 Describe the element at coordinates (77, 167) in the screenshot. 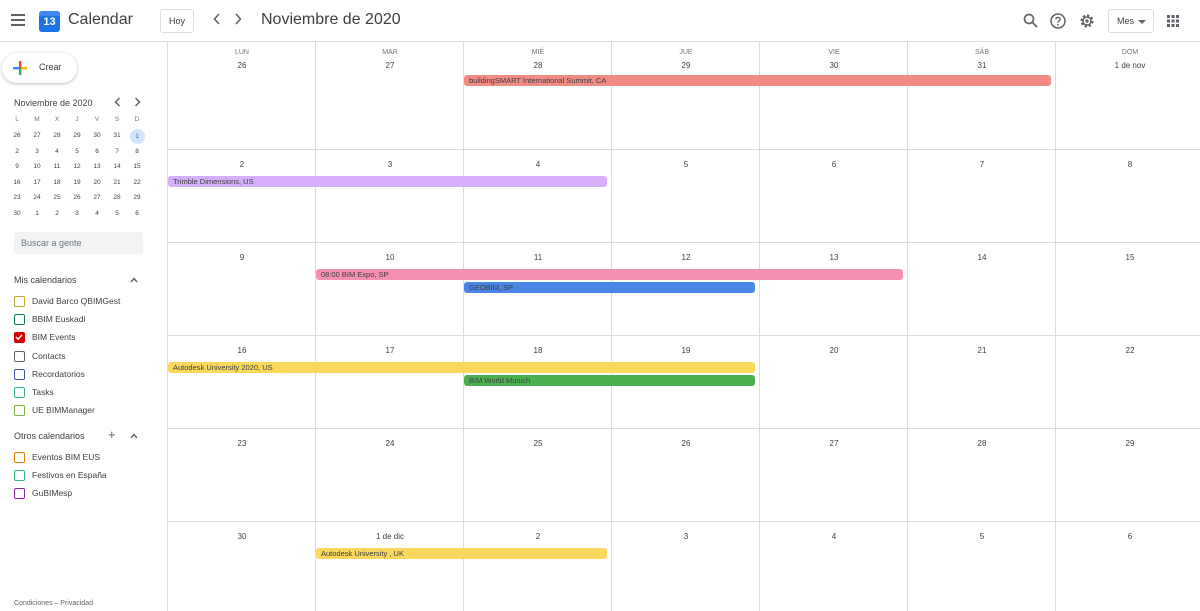

I see `mini-day: 12` at that location.